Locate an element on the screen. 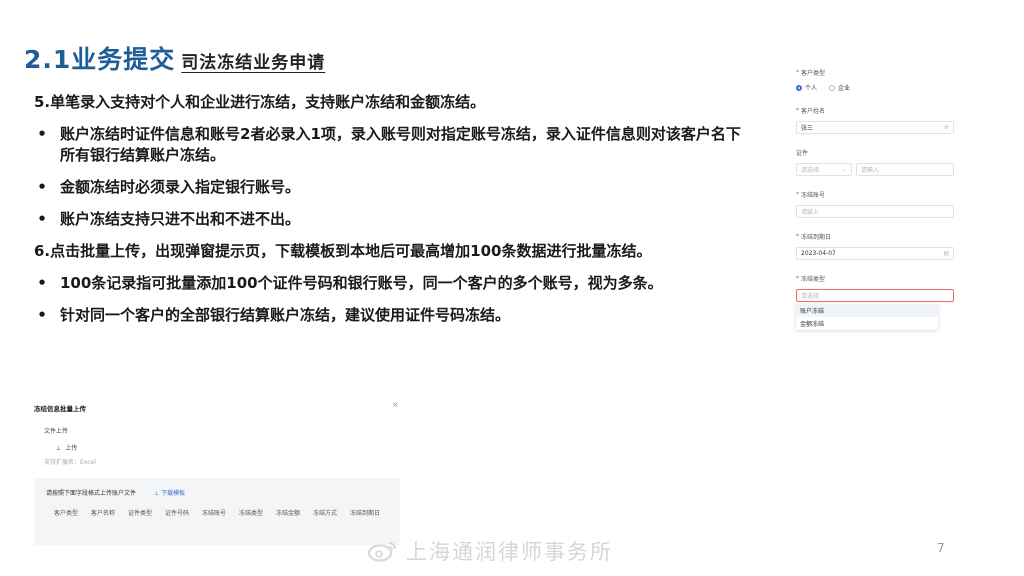 The height and width of the screenshot is (576, 1024). upload-button: ⊥ 上传 is located at coordinates (66, 447).